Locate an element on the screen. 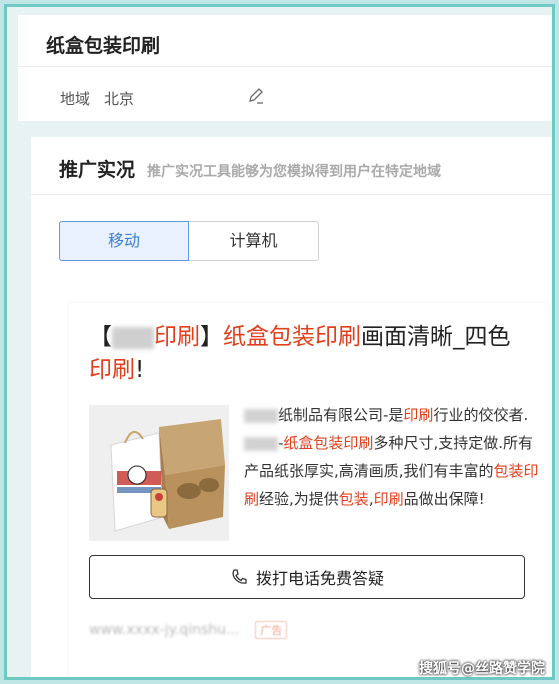 Image resolution: width=559 pixels, height=684 pixels. ad-title-segment: 纸盒包装印刷 is located at coordinates (292, 337).